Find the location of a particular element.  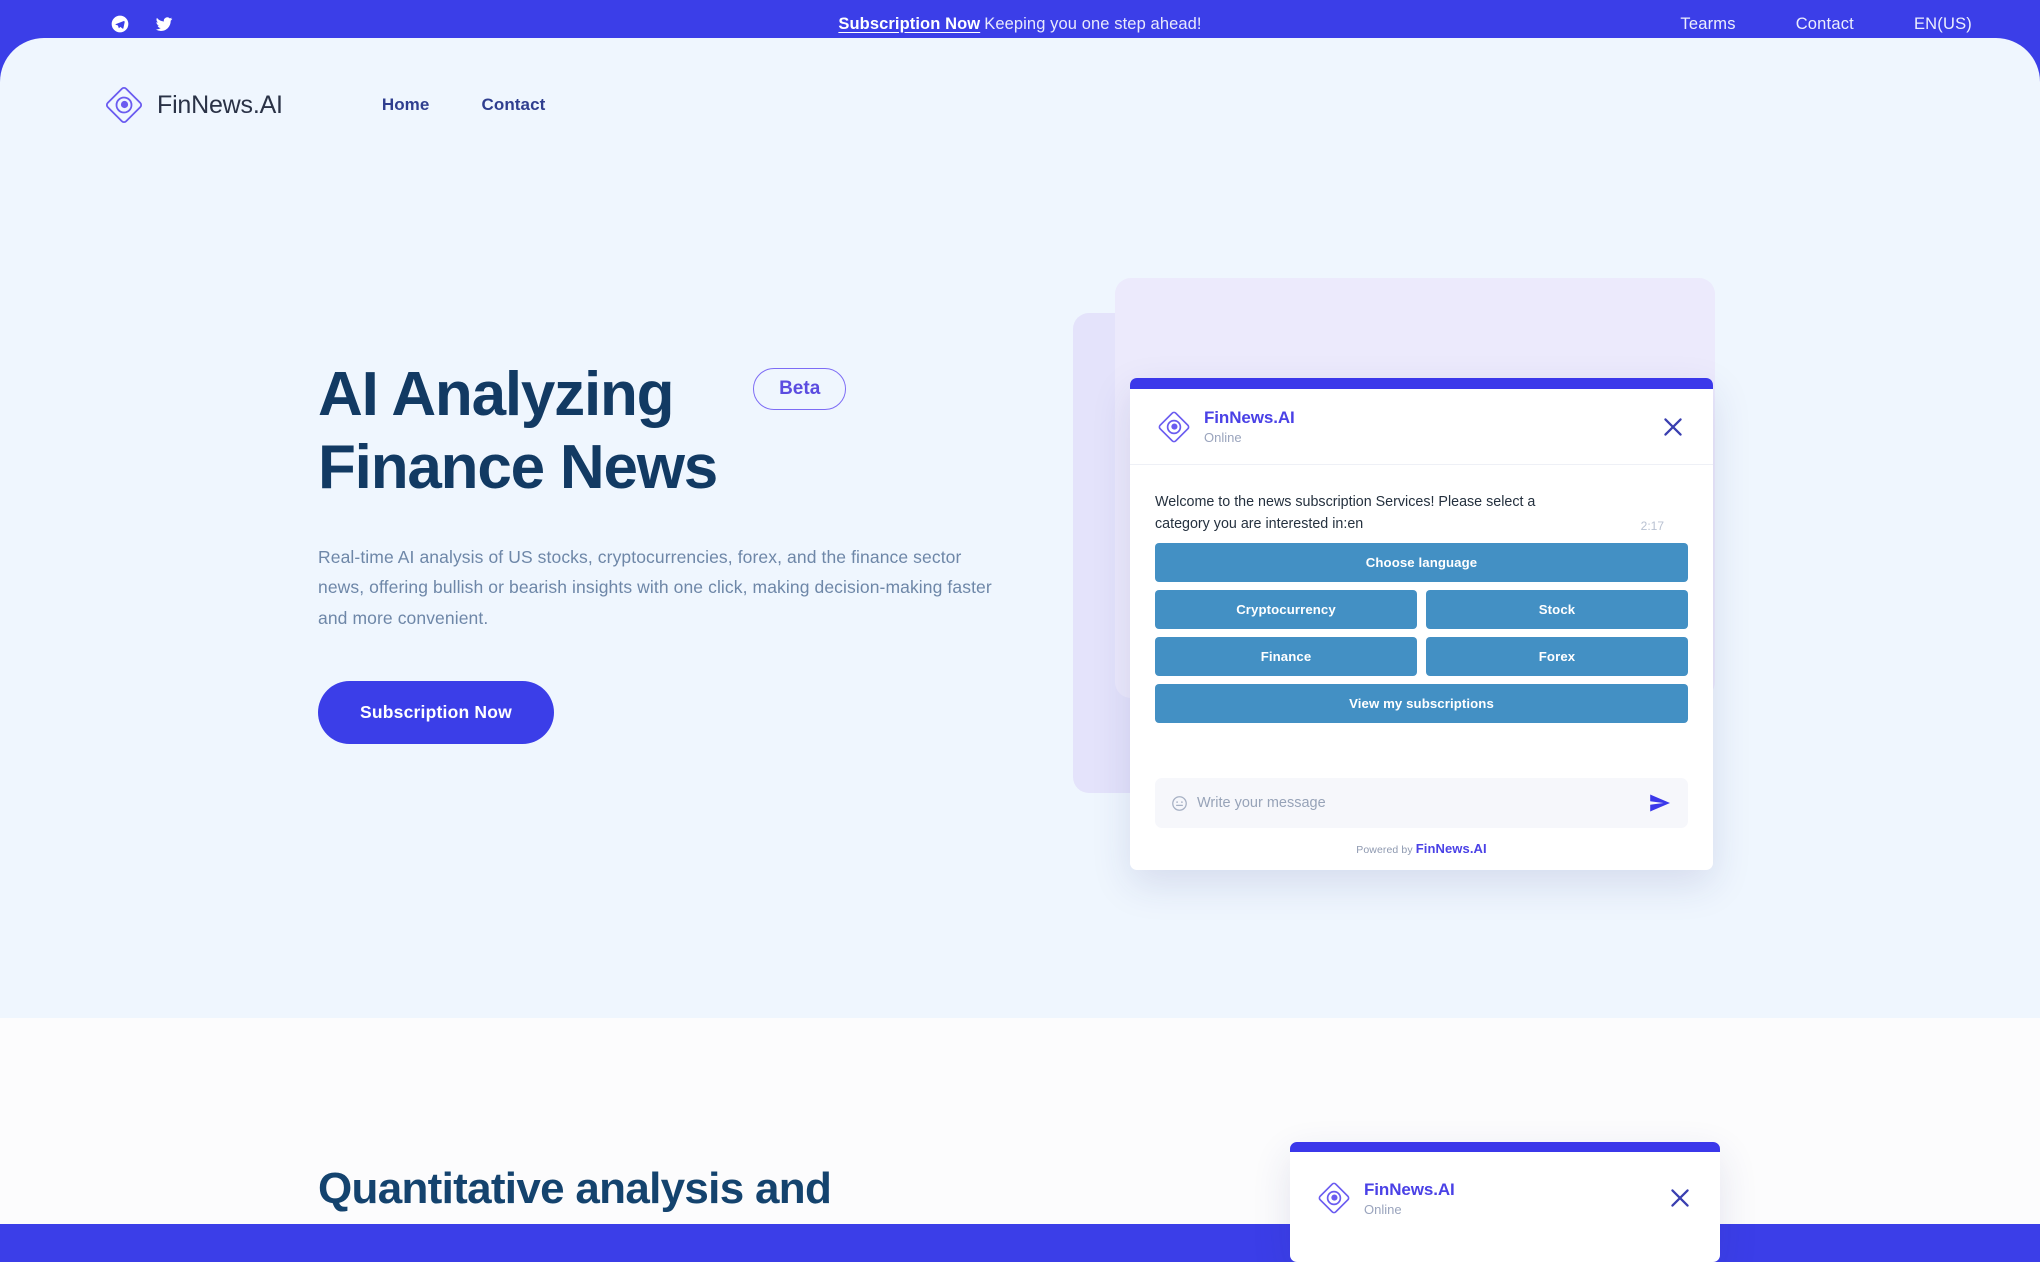

chat-input-row is located at coordinates (1421, 803).